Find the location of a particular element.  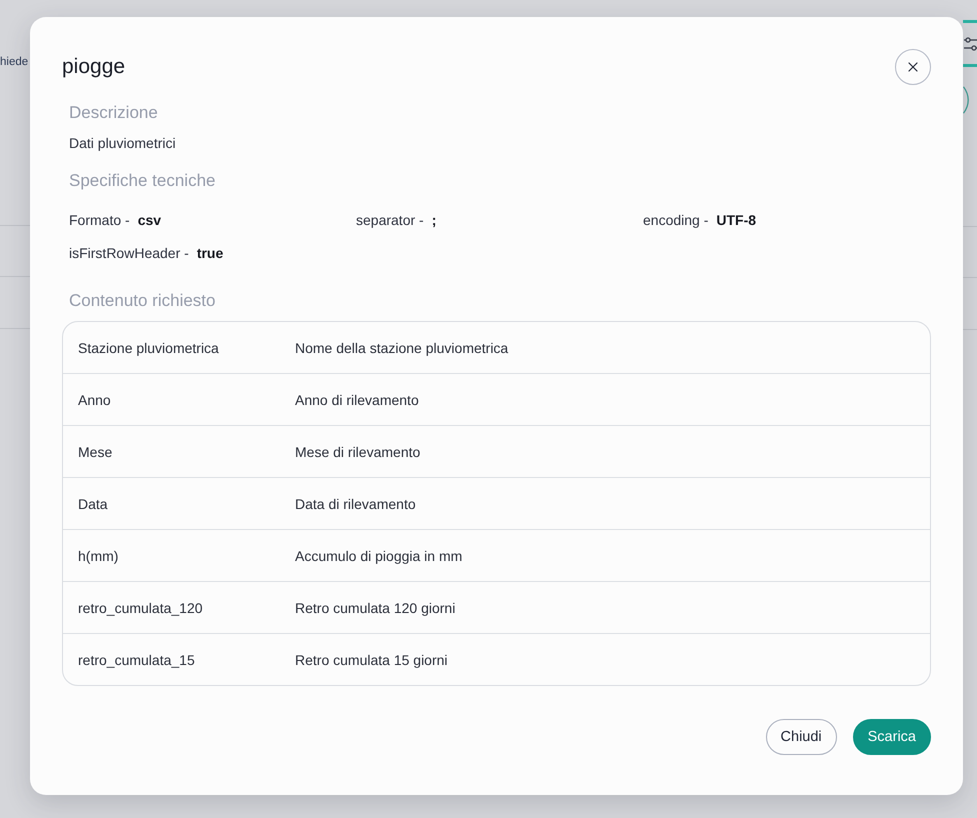

field-description-cell-text: Accumulo di pioggia in mm is located at coordinates (378, 556).